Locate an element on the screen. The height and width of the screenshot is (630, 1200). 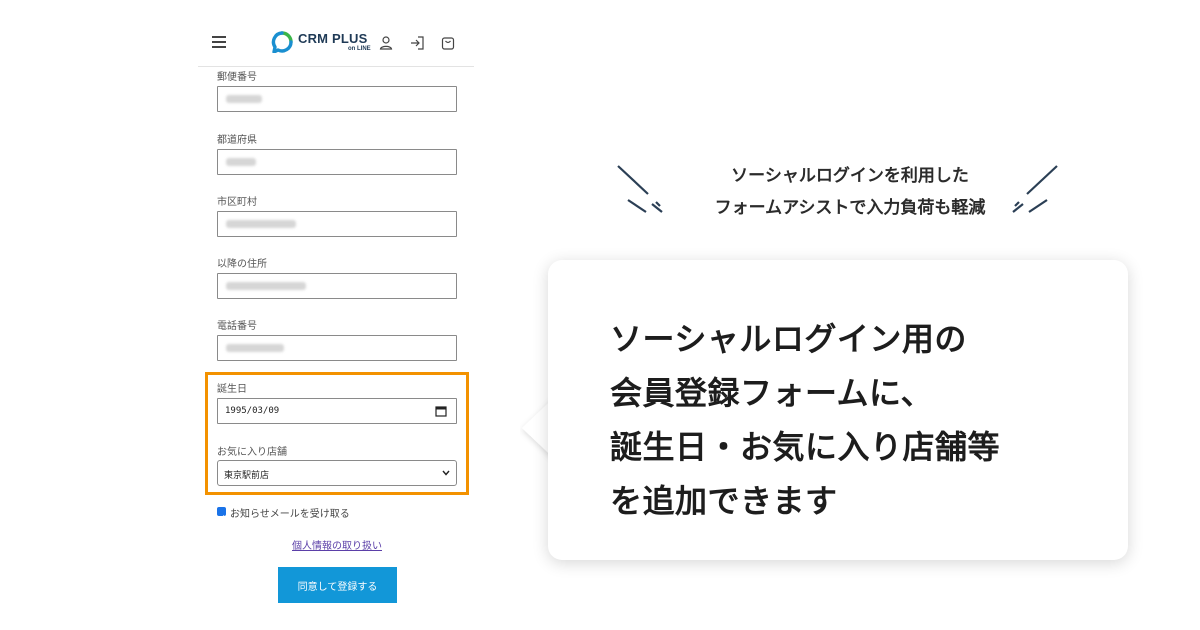
logo-text: CRM PLUS is located at coordinates (333, 38).